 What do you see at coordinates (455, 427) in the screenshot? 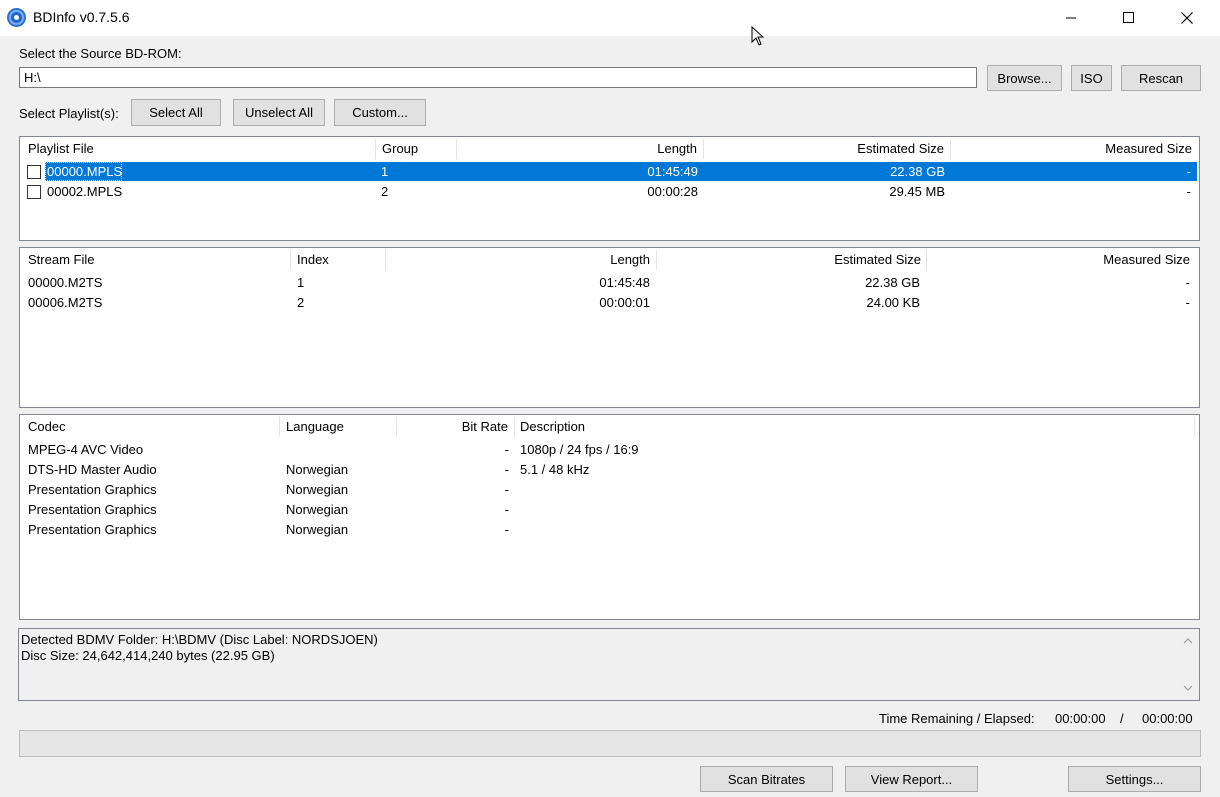
I see `header-bit-rate: Bit Rate` at bounding box center [455, 427].